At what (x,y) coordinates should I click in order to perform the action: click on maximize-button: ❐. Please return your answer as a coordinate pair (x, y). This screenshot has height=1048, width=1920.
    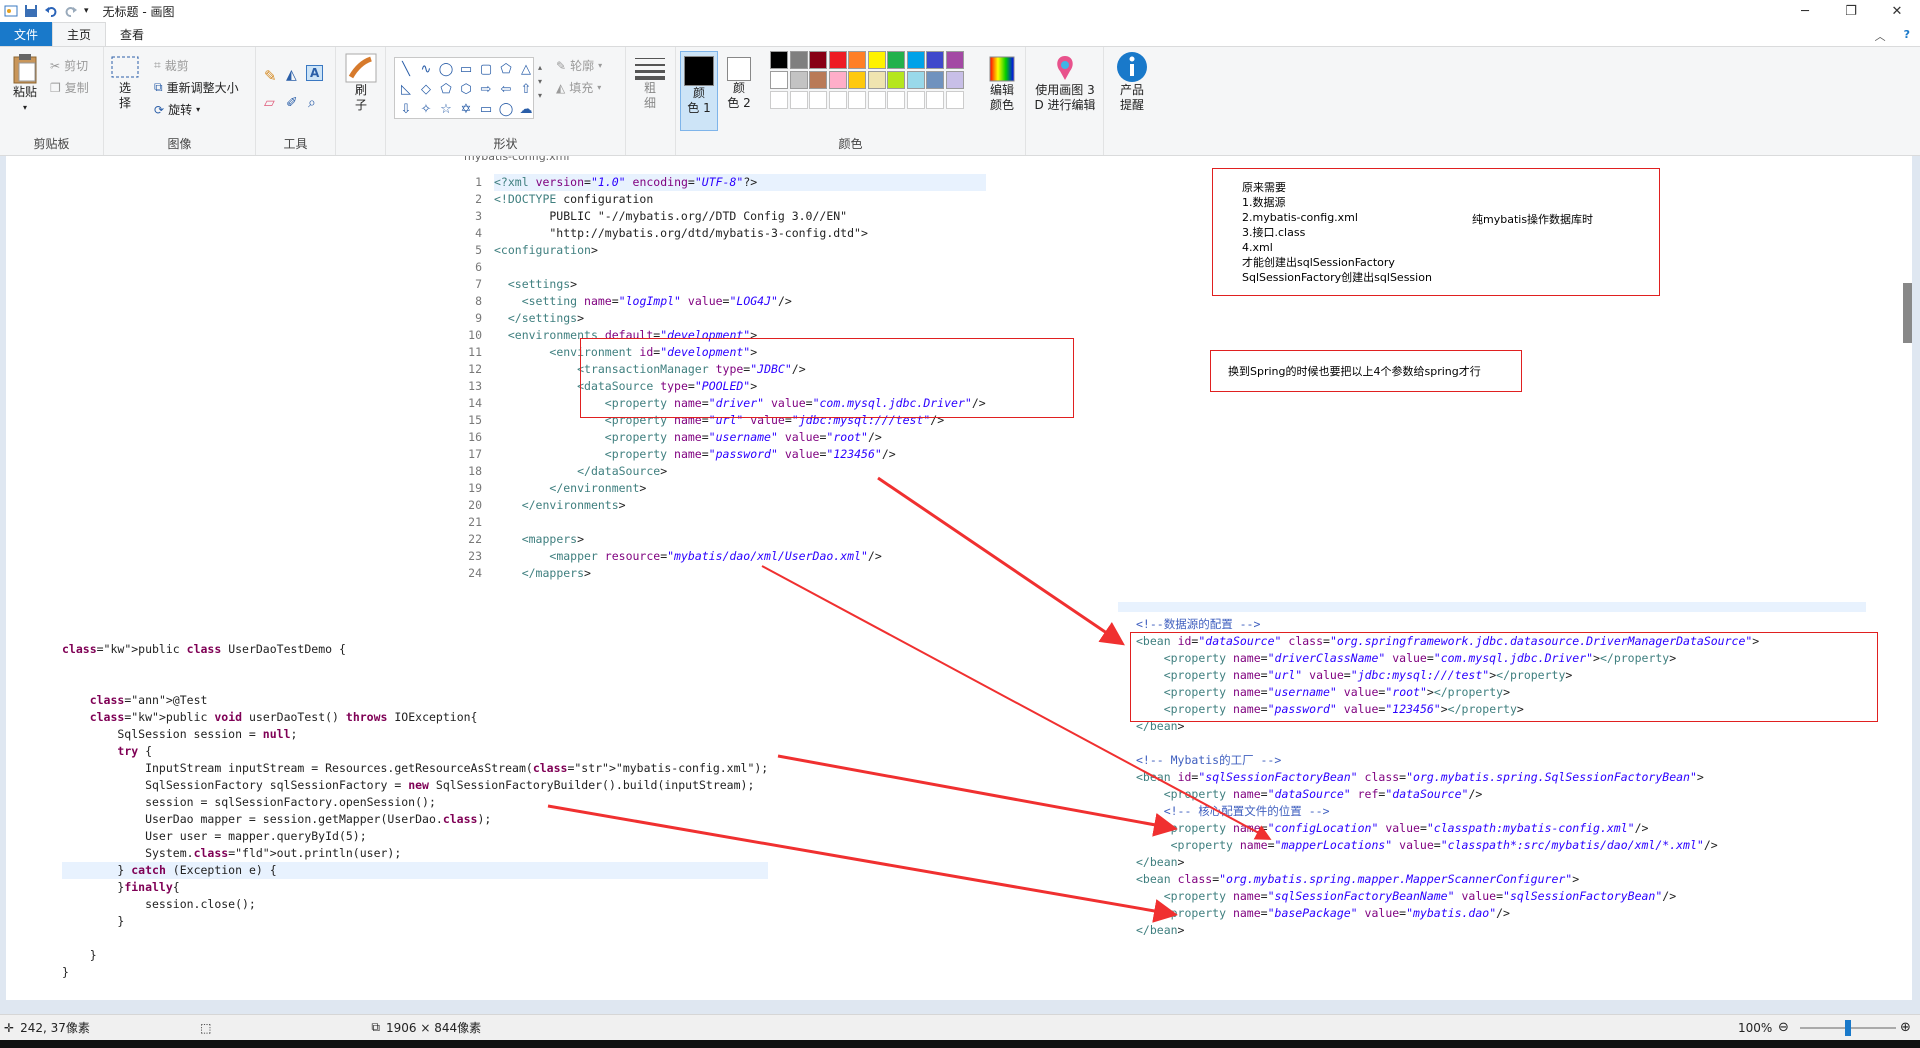
    Looking at the image, I should click on (1851, 11).